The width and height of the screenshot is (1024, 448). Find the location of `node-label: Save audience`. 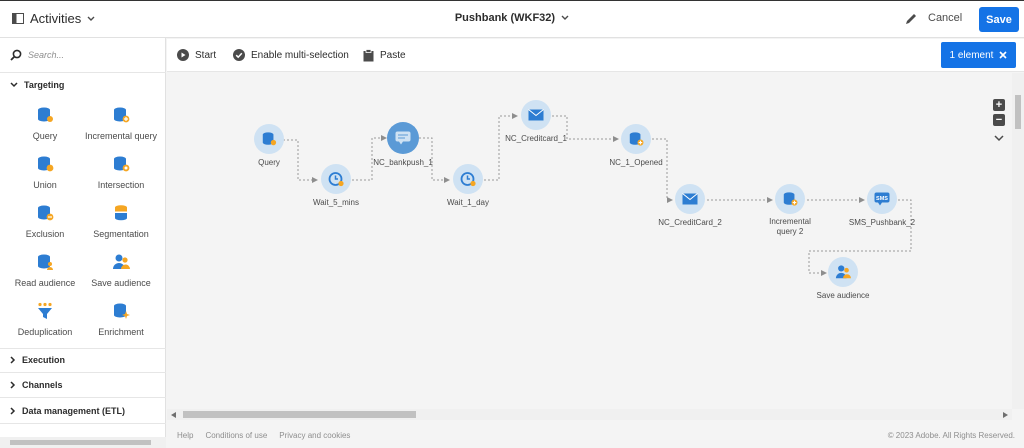

node-label: Save audience is located at coordinates (843, 295).